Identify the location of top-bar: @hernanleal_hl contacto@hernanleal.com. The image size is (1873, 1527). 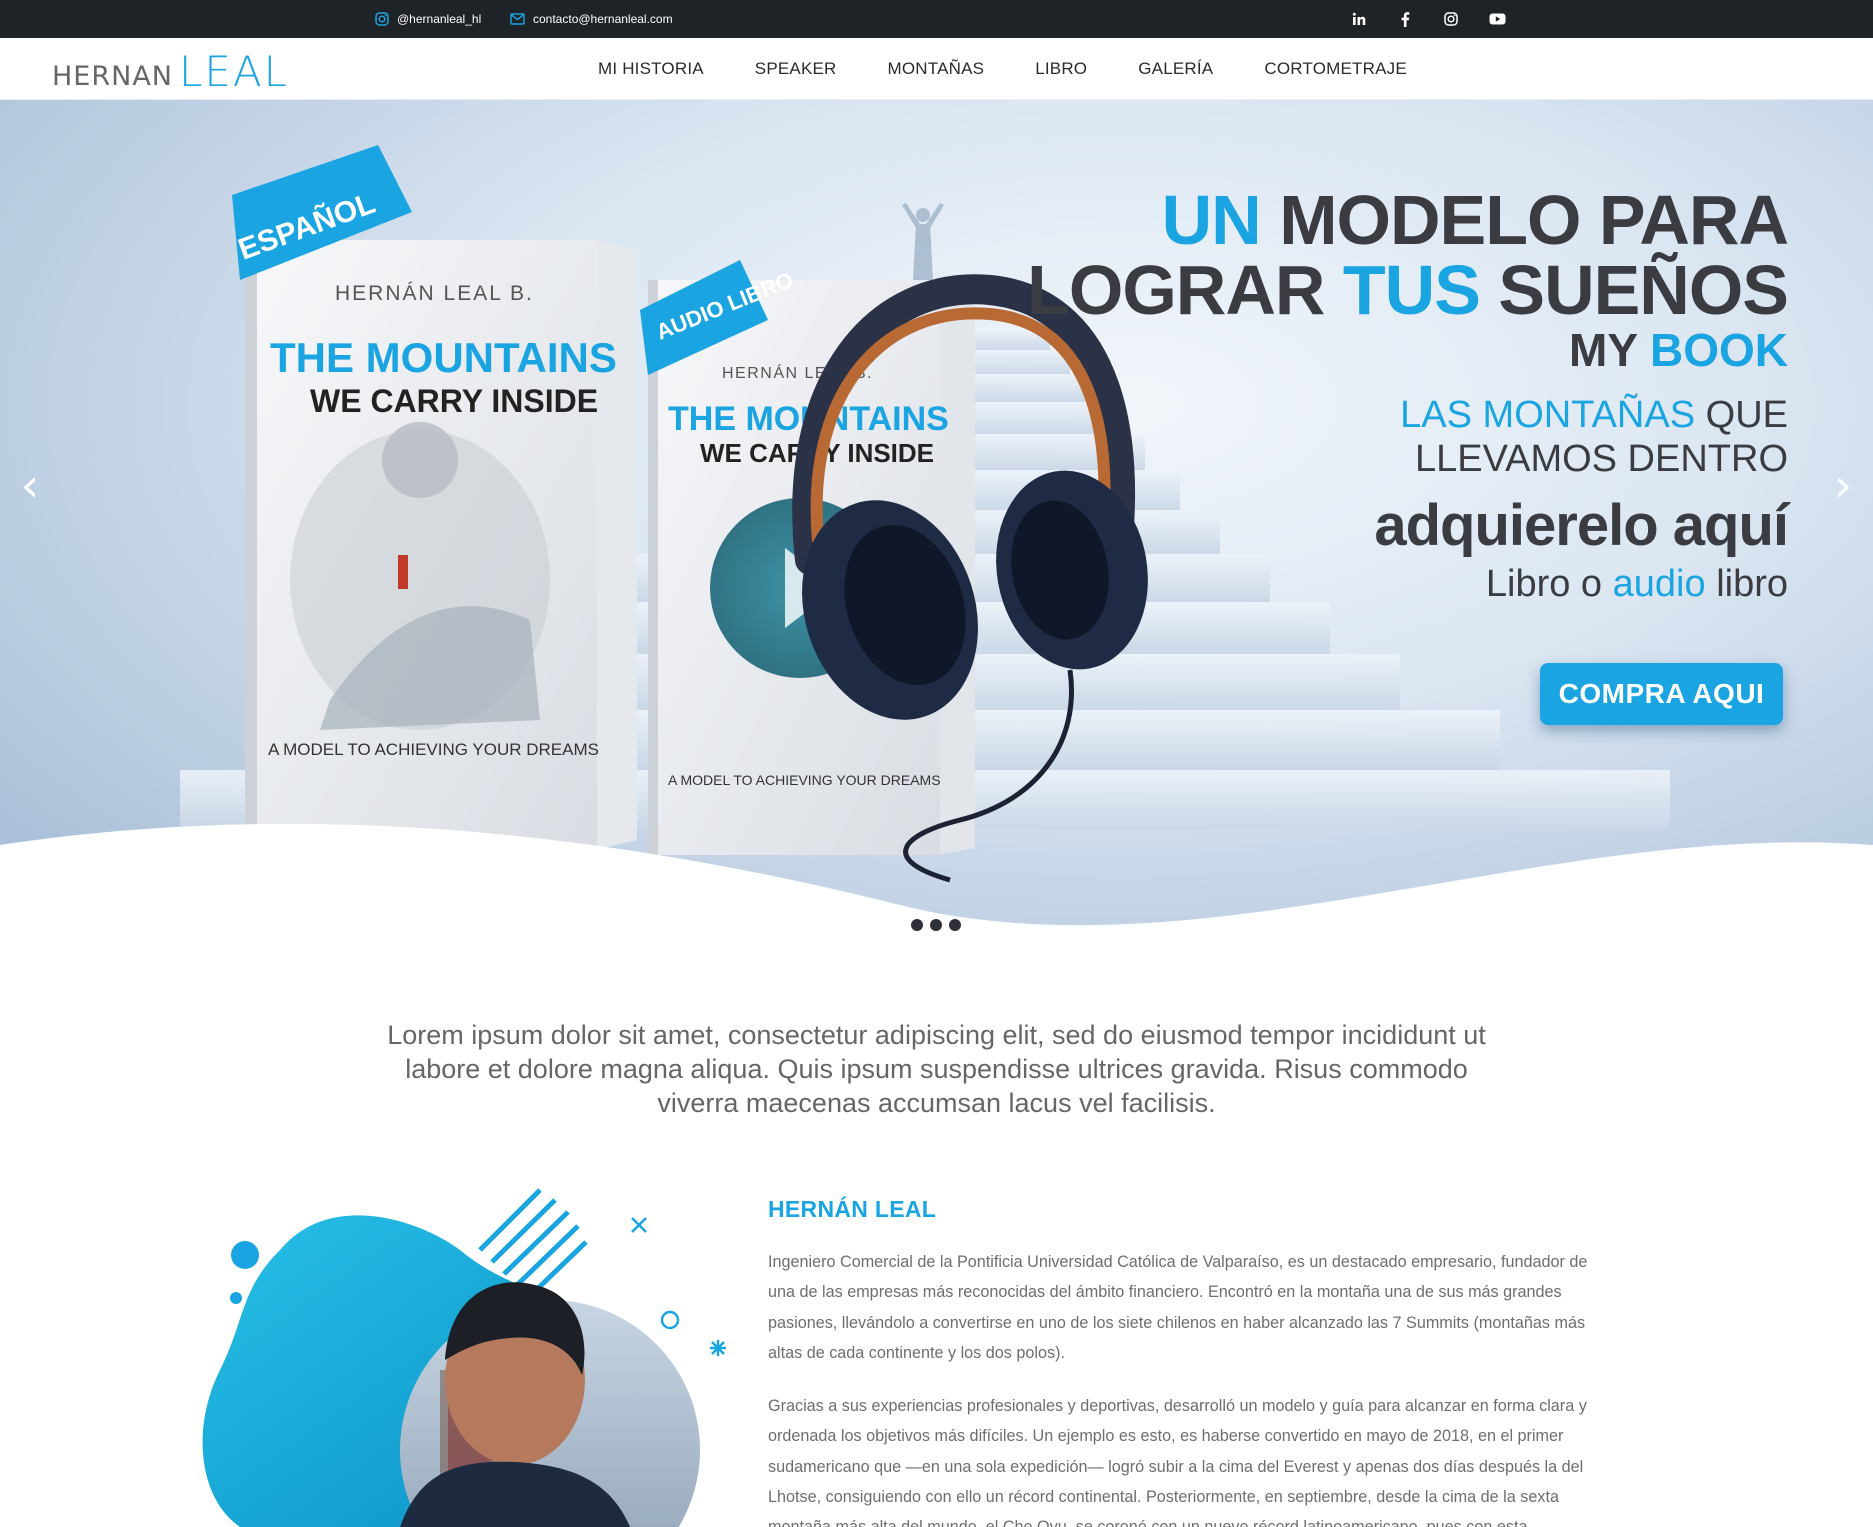
(936, 19).